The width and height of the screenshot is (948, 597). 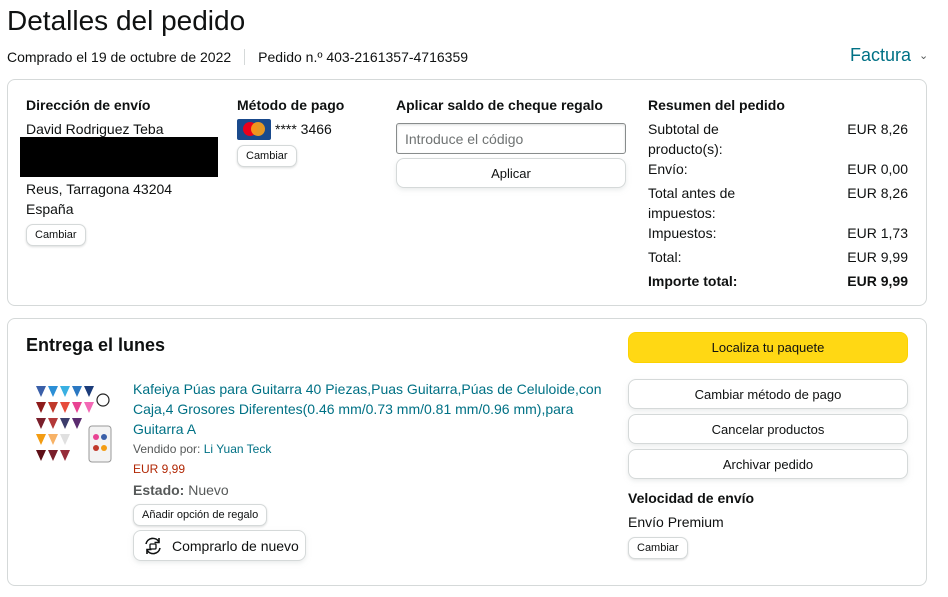 What do you see at coordinates (200, 515) in the screenshot?
I see `add-gift-option-button: Añadir opción de regalo` at bounding box center [200, 515].